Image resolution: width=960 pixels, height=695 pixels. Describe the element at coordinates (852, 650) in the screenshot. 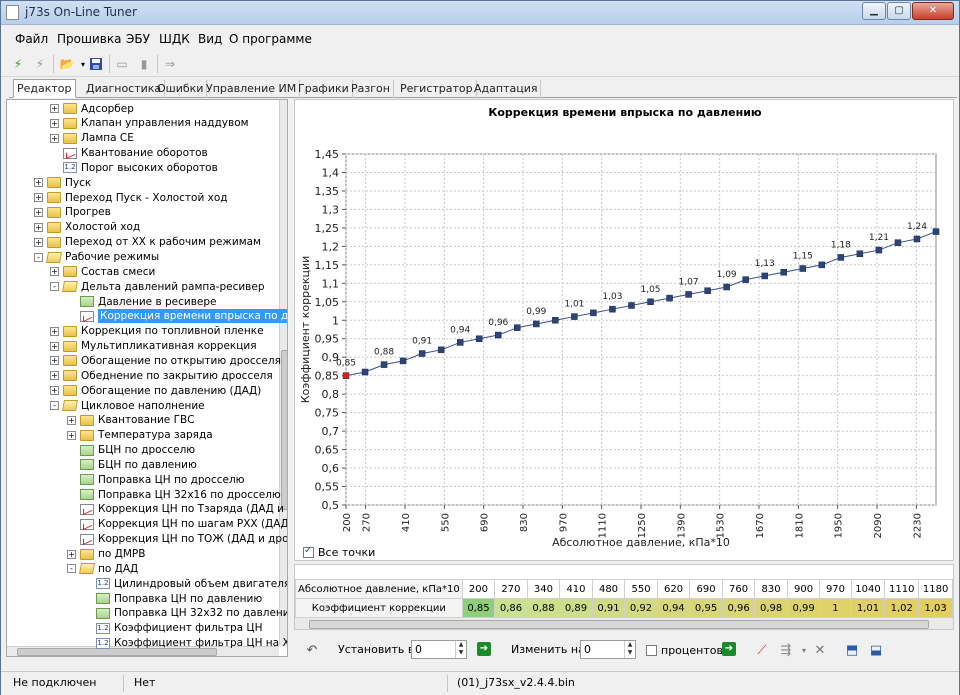

I see `import-icon: ⬒` at that location.